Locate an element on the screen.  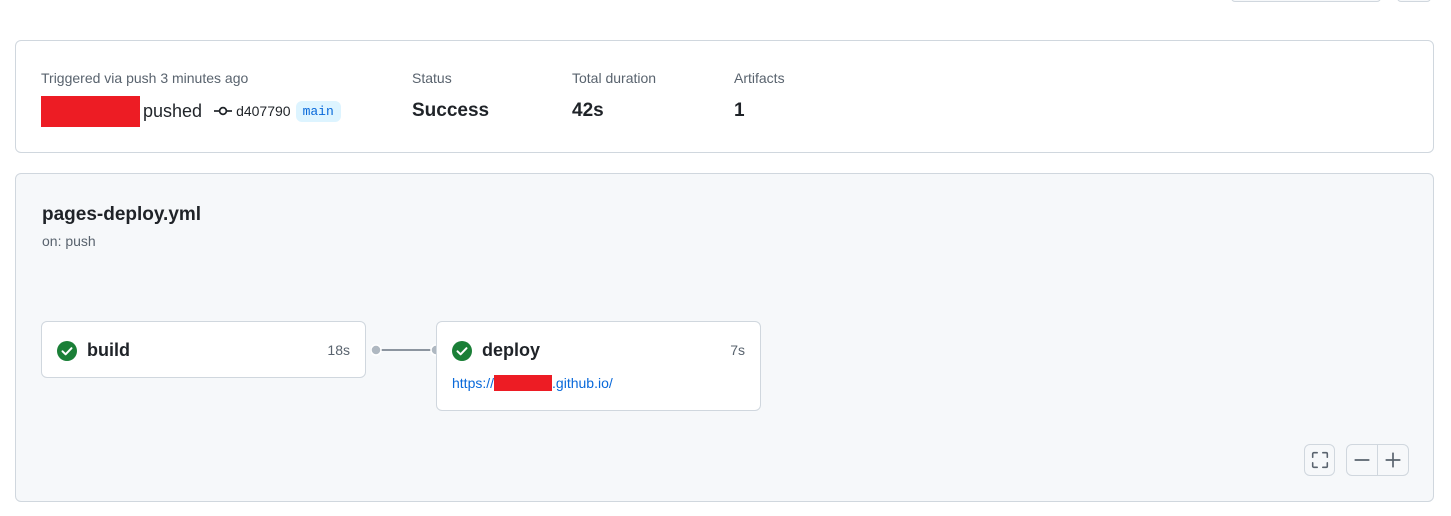
screen-full-icon is located at coordinates (1319, 460).